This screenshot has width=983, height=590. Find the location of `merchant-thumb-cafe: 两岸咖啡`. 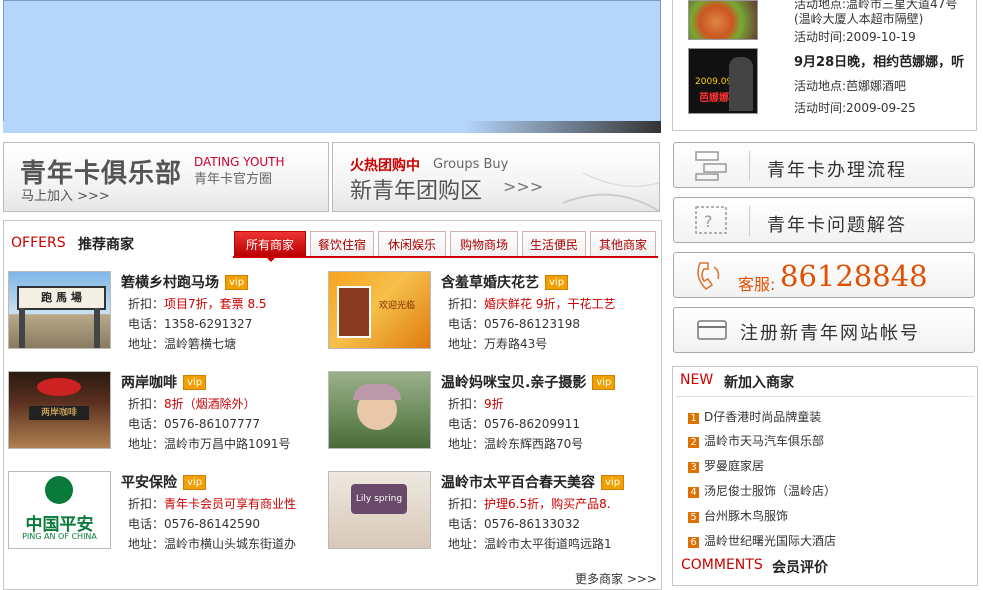

merchant-thumb-cafe: 两岸咖啡 is located at coordinates (59, 410).